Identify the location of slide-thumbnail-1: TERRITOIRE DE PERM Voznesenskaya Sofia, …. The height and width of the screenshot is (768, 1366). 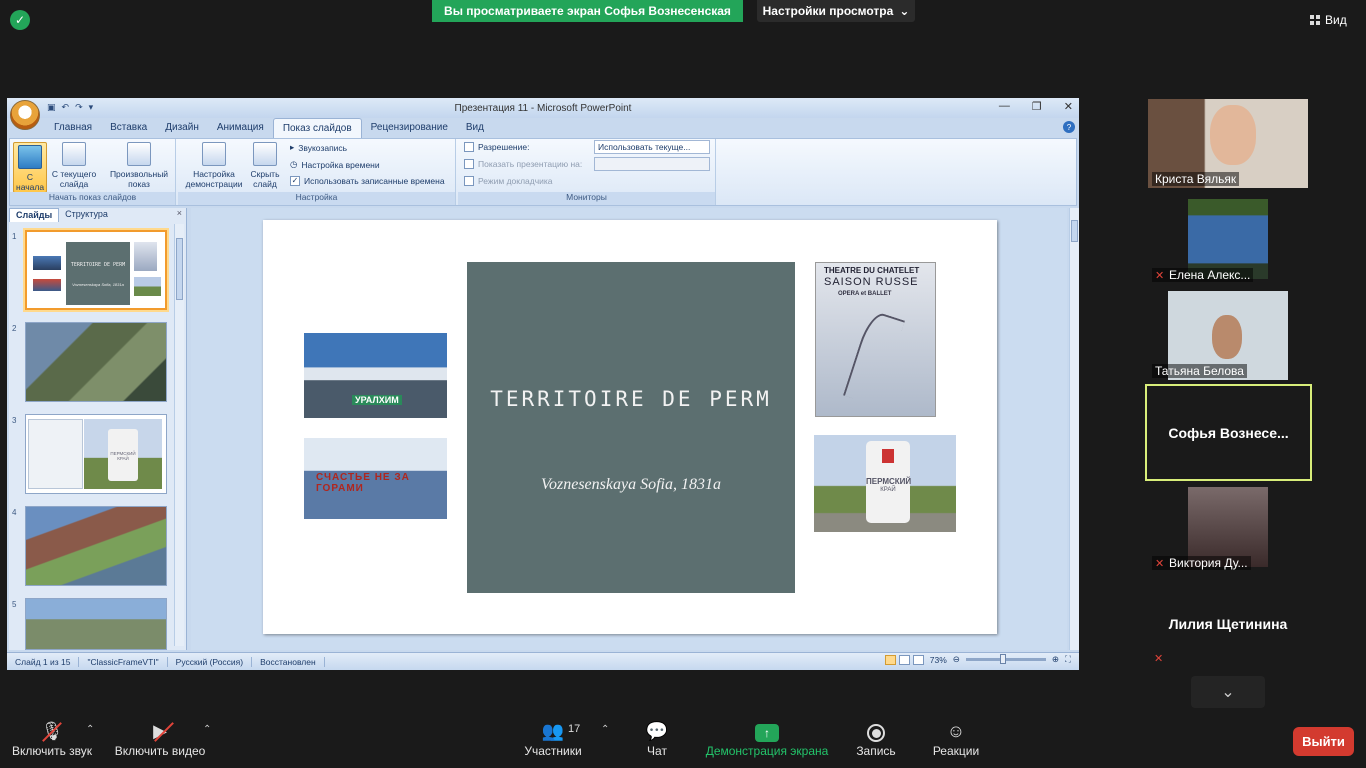
(96, 270).